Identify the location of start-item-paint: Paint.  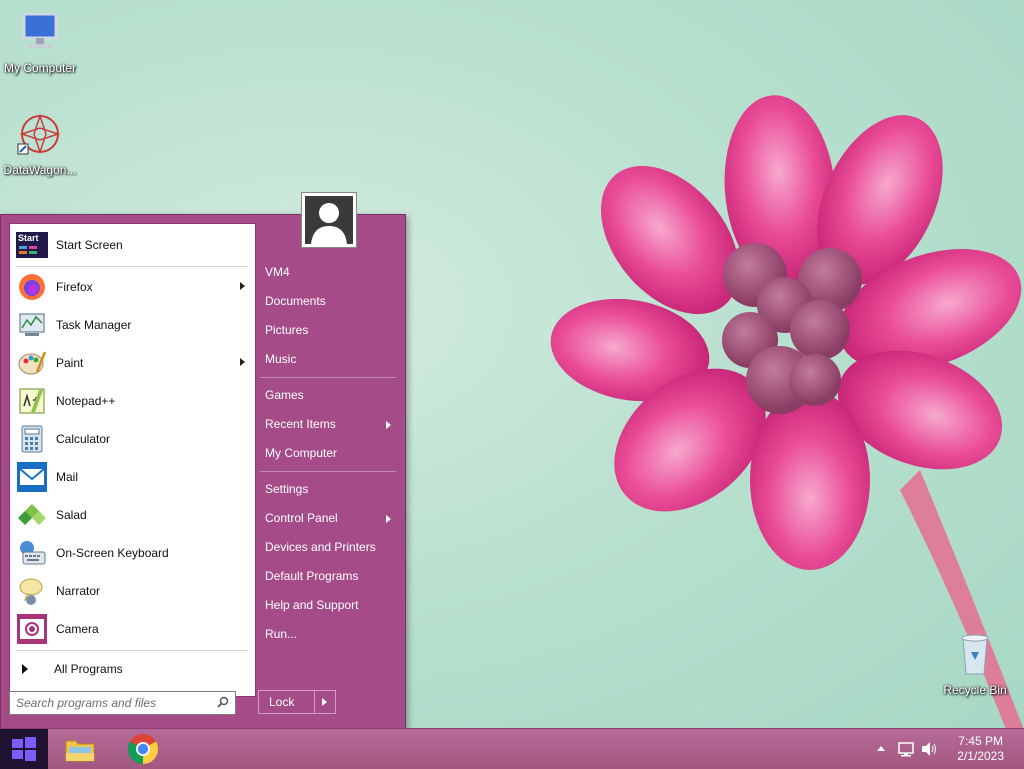
(132, 363).